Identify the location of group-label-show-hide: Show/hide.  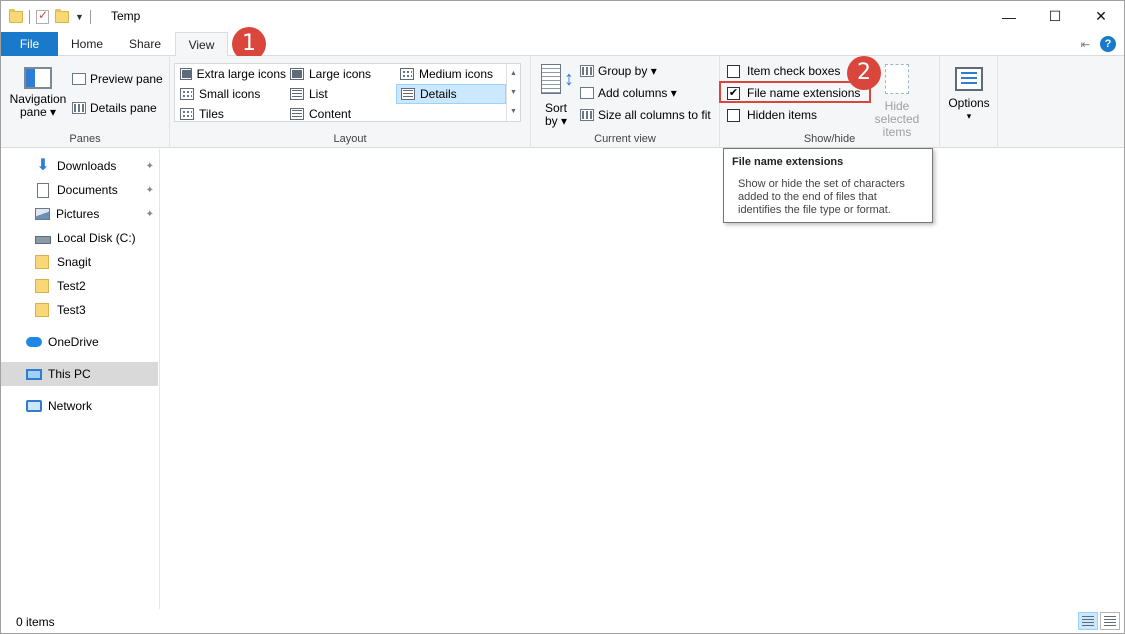
(829, 139).